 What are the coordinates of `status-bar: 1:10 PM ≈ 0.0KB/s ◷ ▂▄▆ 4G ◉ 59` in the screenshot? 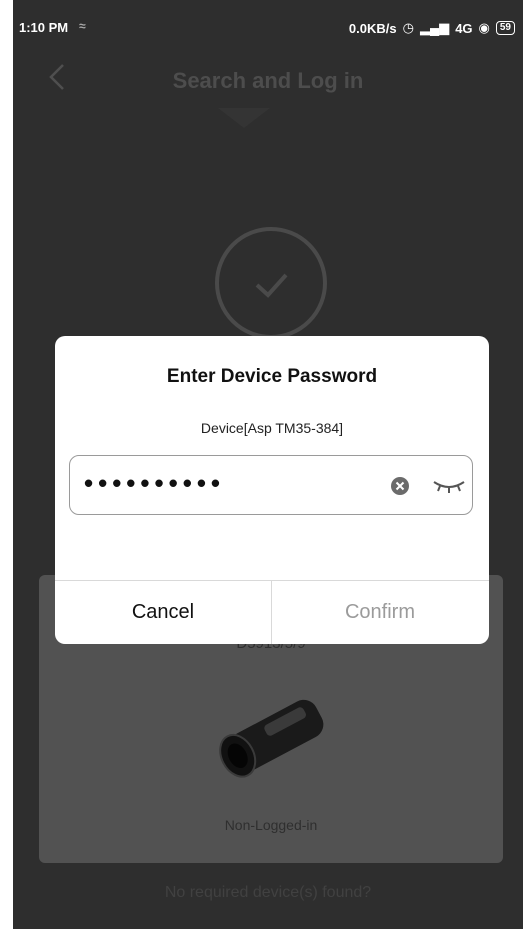 It's located at (268, 22).